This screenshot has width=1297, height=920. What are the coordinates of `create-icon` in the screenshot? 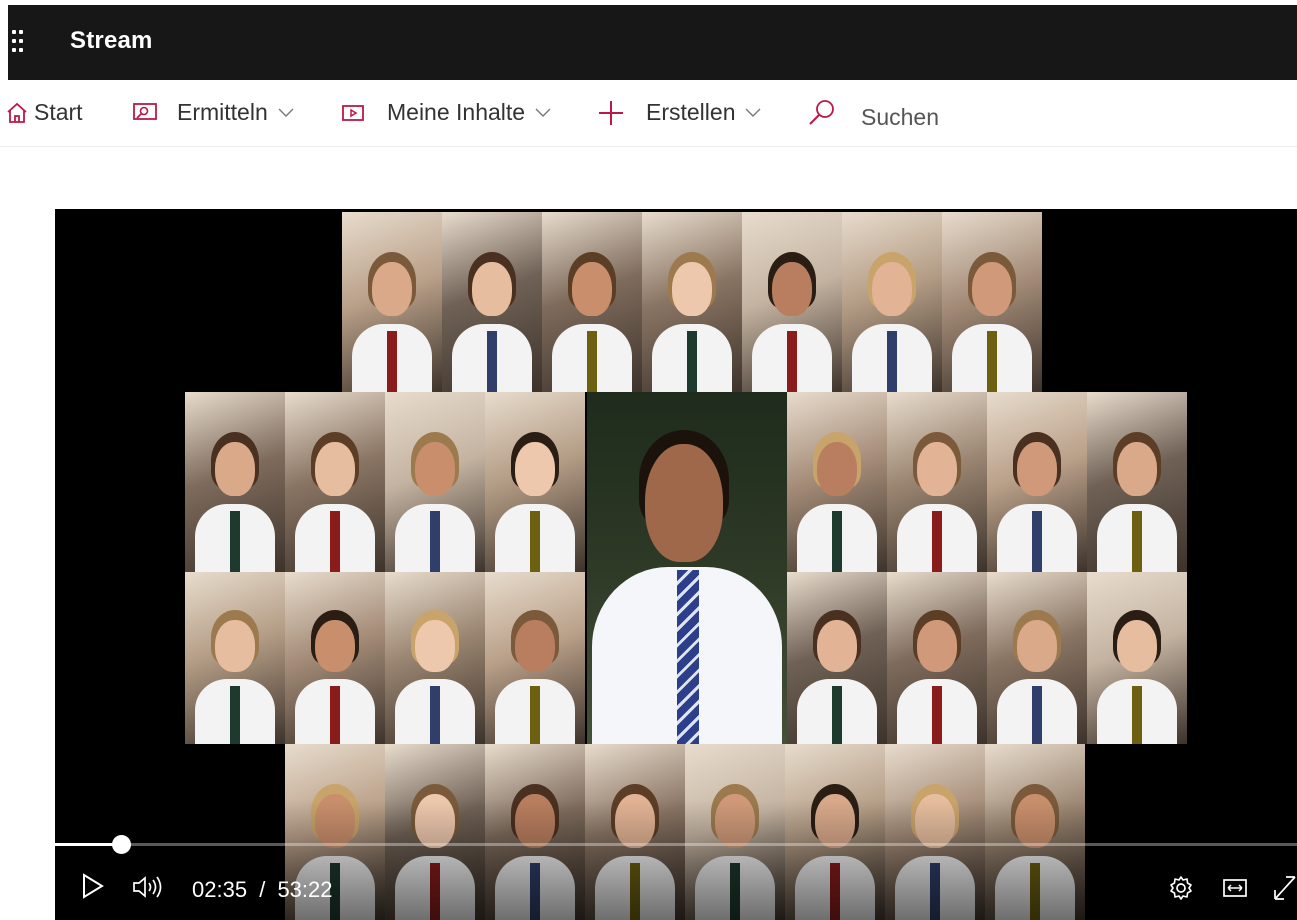 It's located at (611, 112).